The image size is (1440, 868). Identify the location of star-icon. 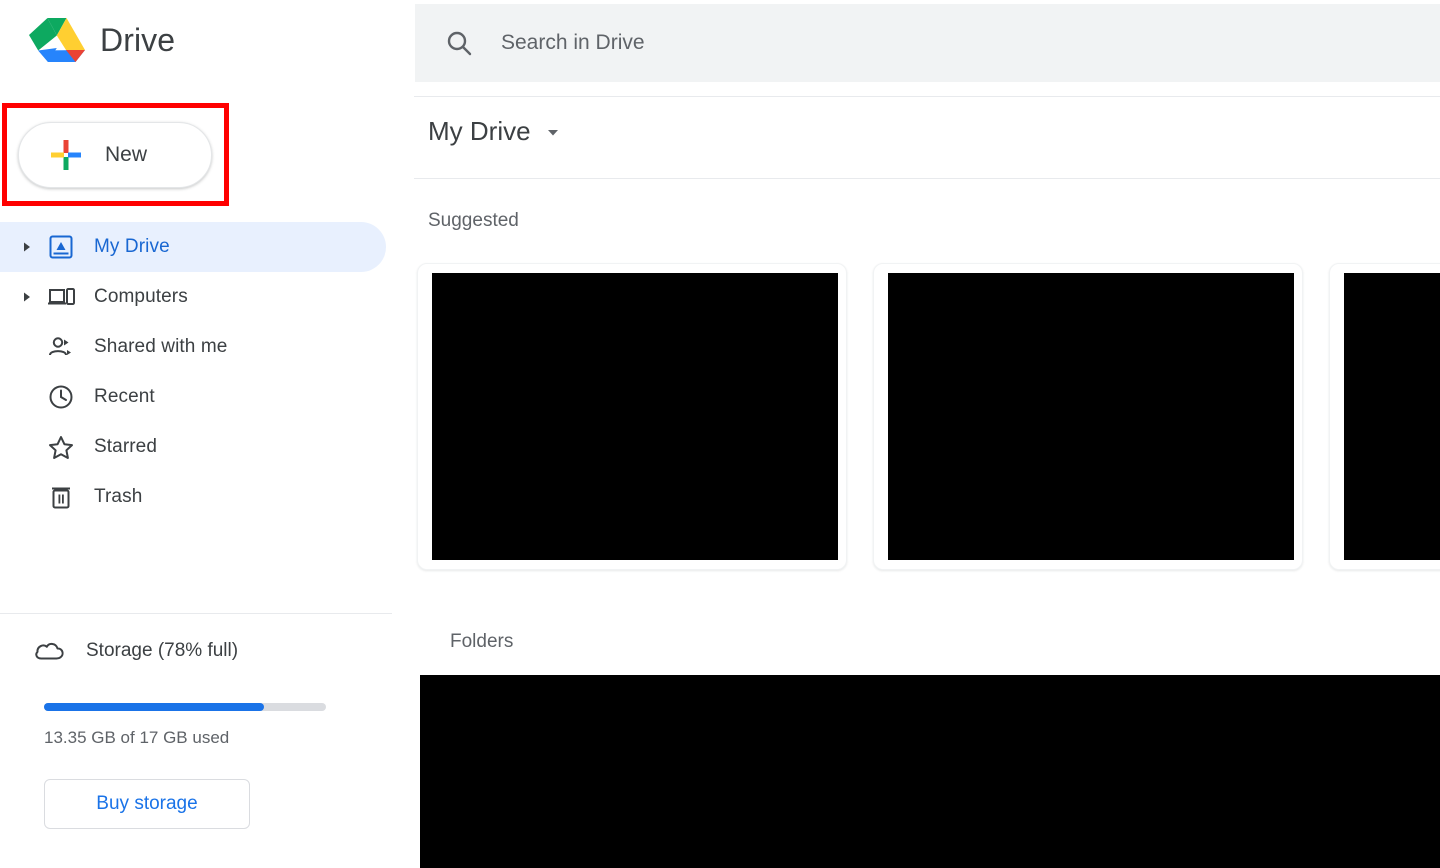
(61, 447).